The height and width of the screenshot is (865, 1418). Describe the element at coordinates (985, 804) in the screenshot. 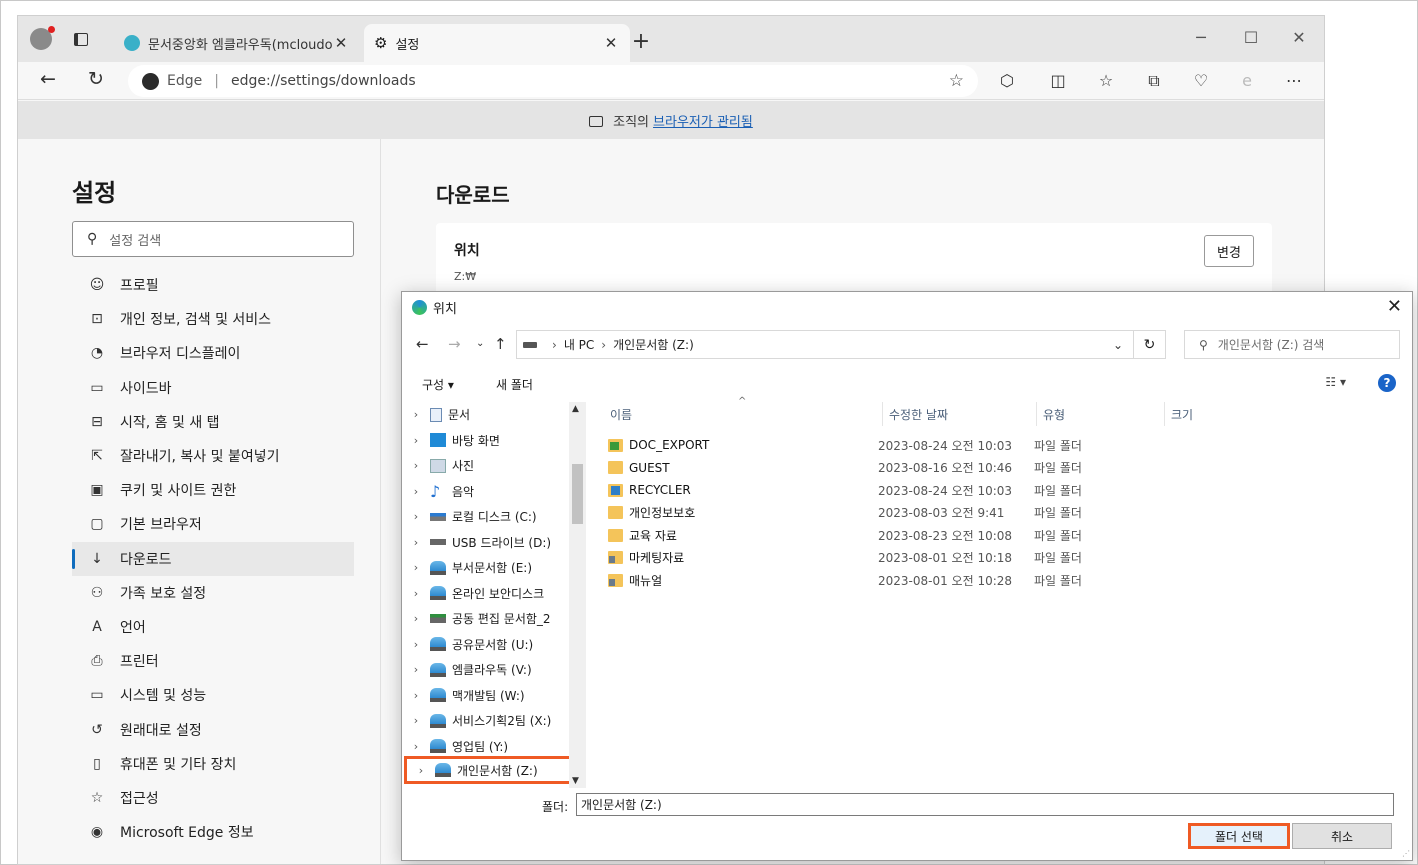

I see `folder-input: 개인문서함 (Z:)` at that location.